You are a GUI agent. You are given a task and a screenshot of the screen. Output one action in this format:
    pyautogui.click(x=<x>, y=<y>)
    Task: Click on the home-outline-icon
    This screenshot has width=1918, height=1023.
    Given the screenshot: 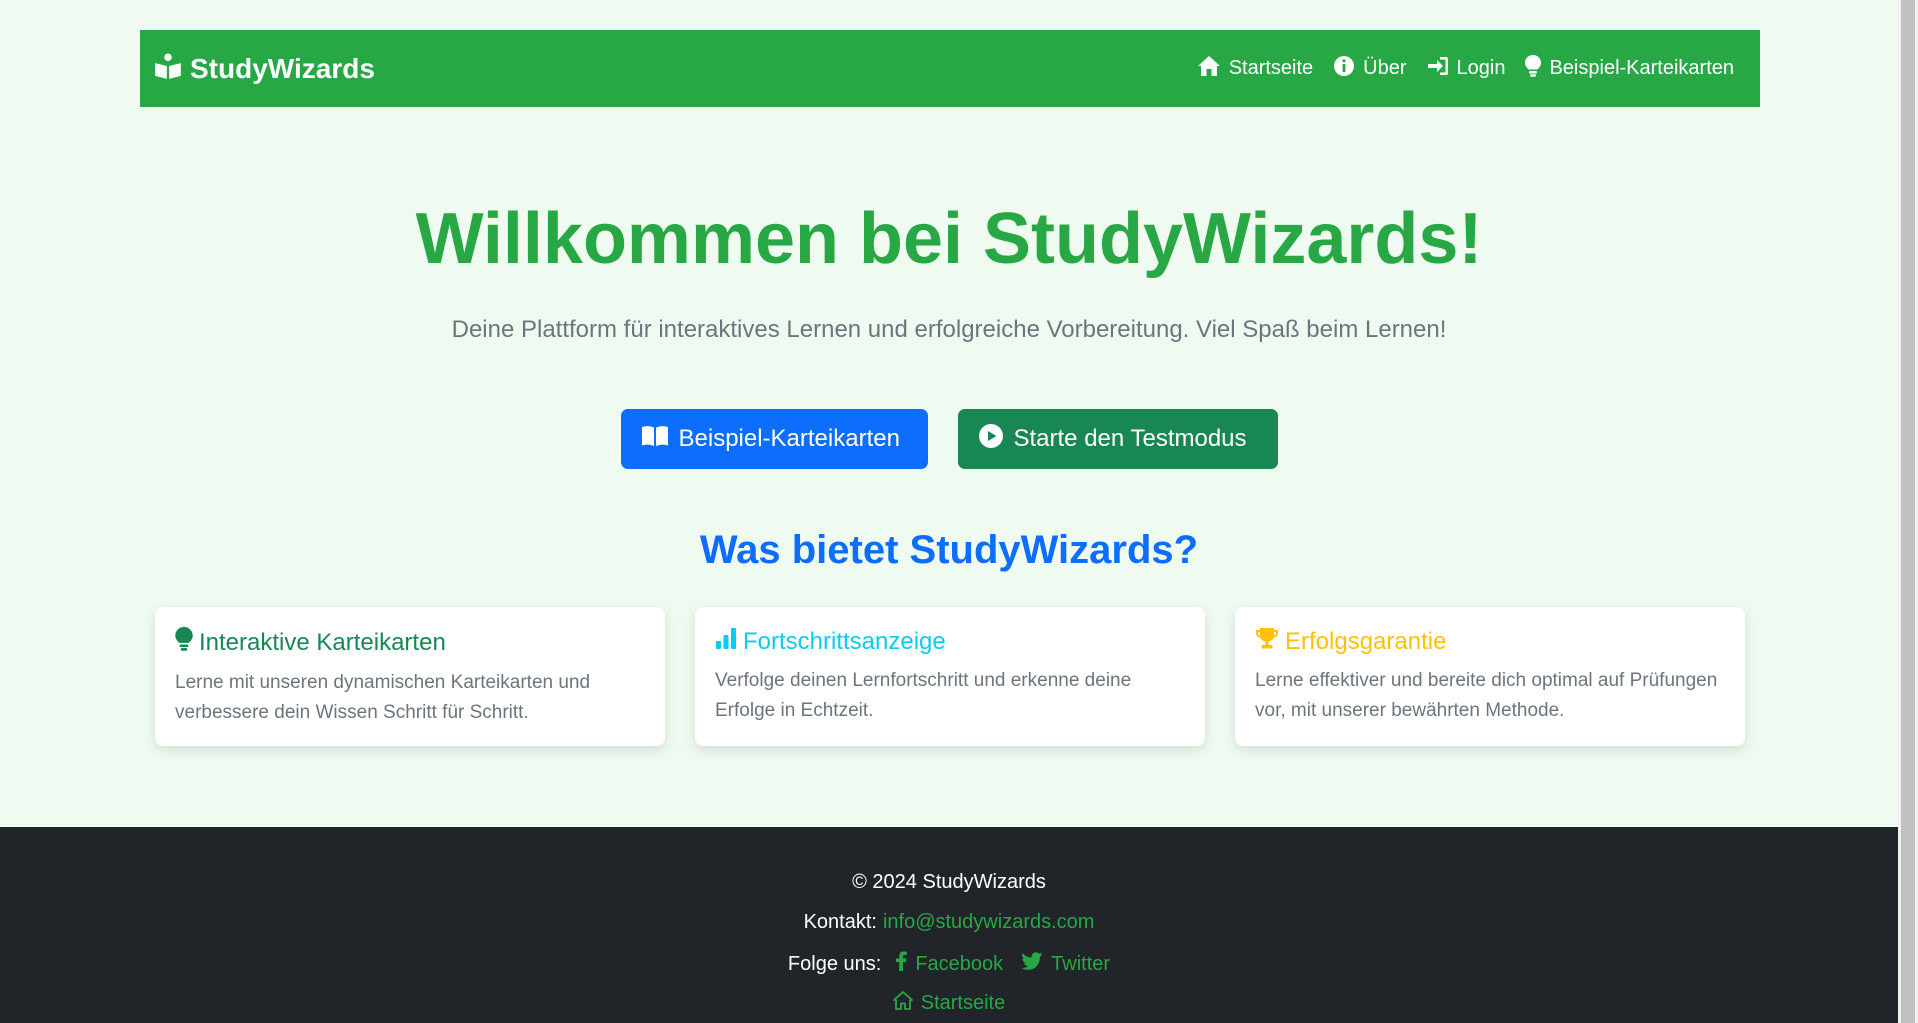 What is the action you would take?
    pyautogui.click(x=902, y=1003)
    